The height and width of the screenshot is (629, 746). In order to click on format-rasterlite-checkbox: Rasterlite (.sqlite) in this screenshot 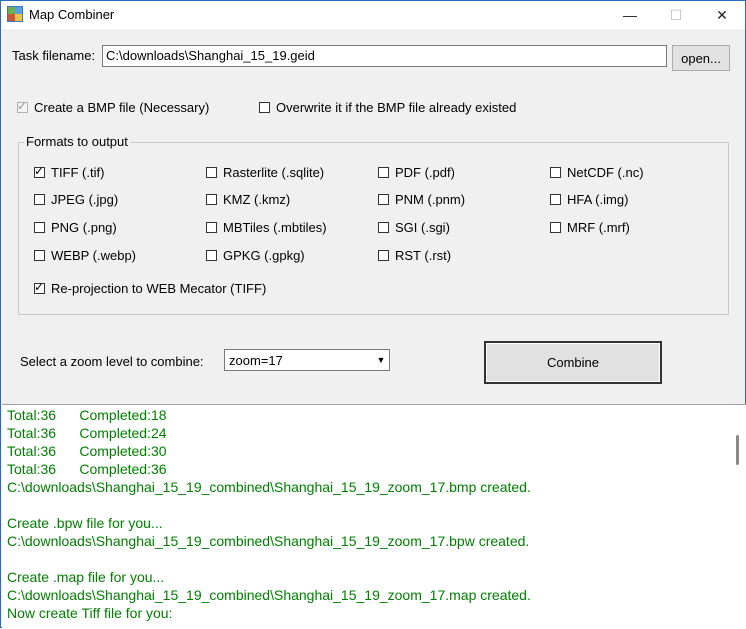, I will do `click(265, 172)`.